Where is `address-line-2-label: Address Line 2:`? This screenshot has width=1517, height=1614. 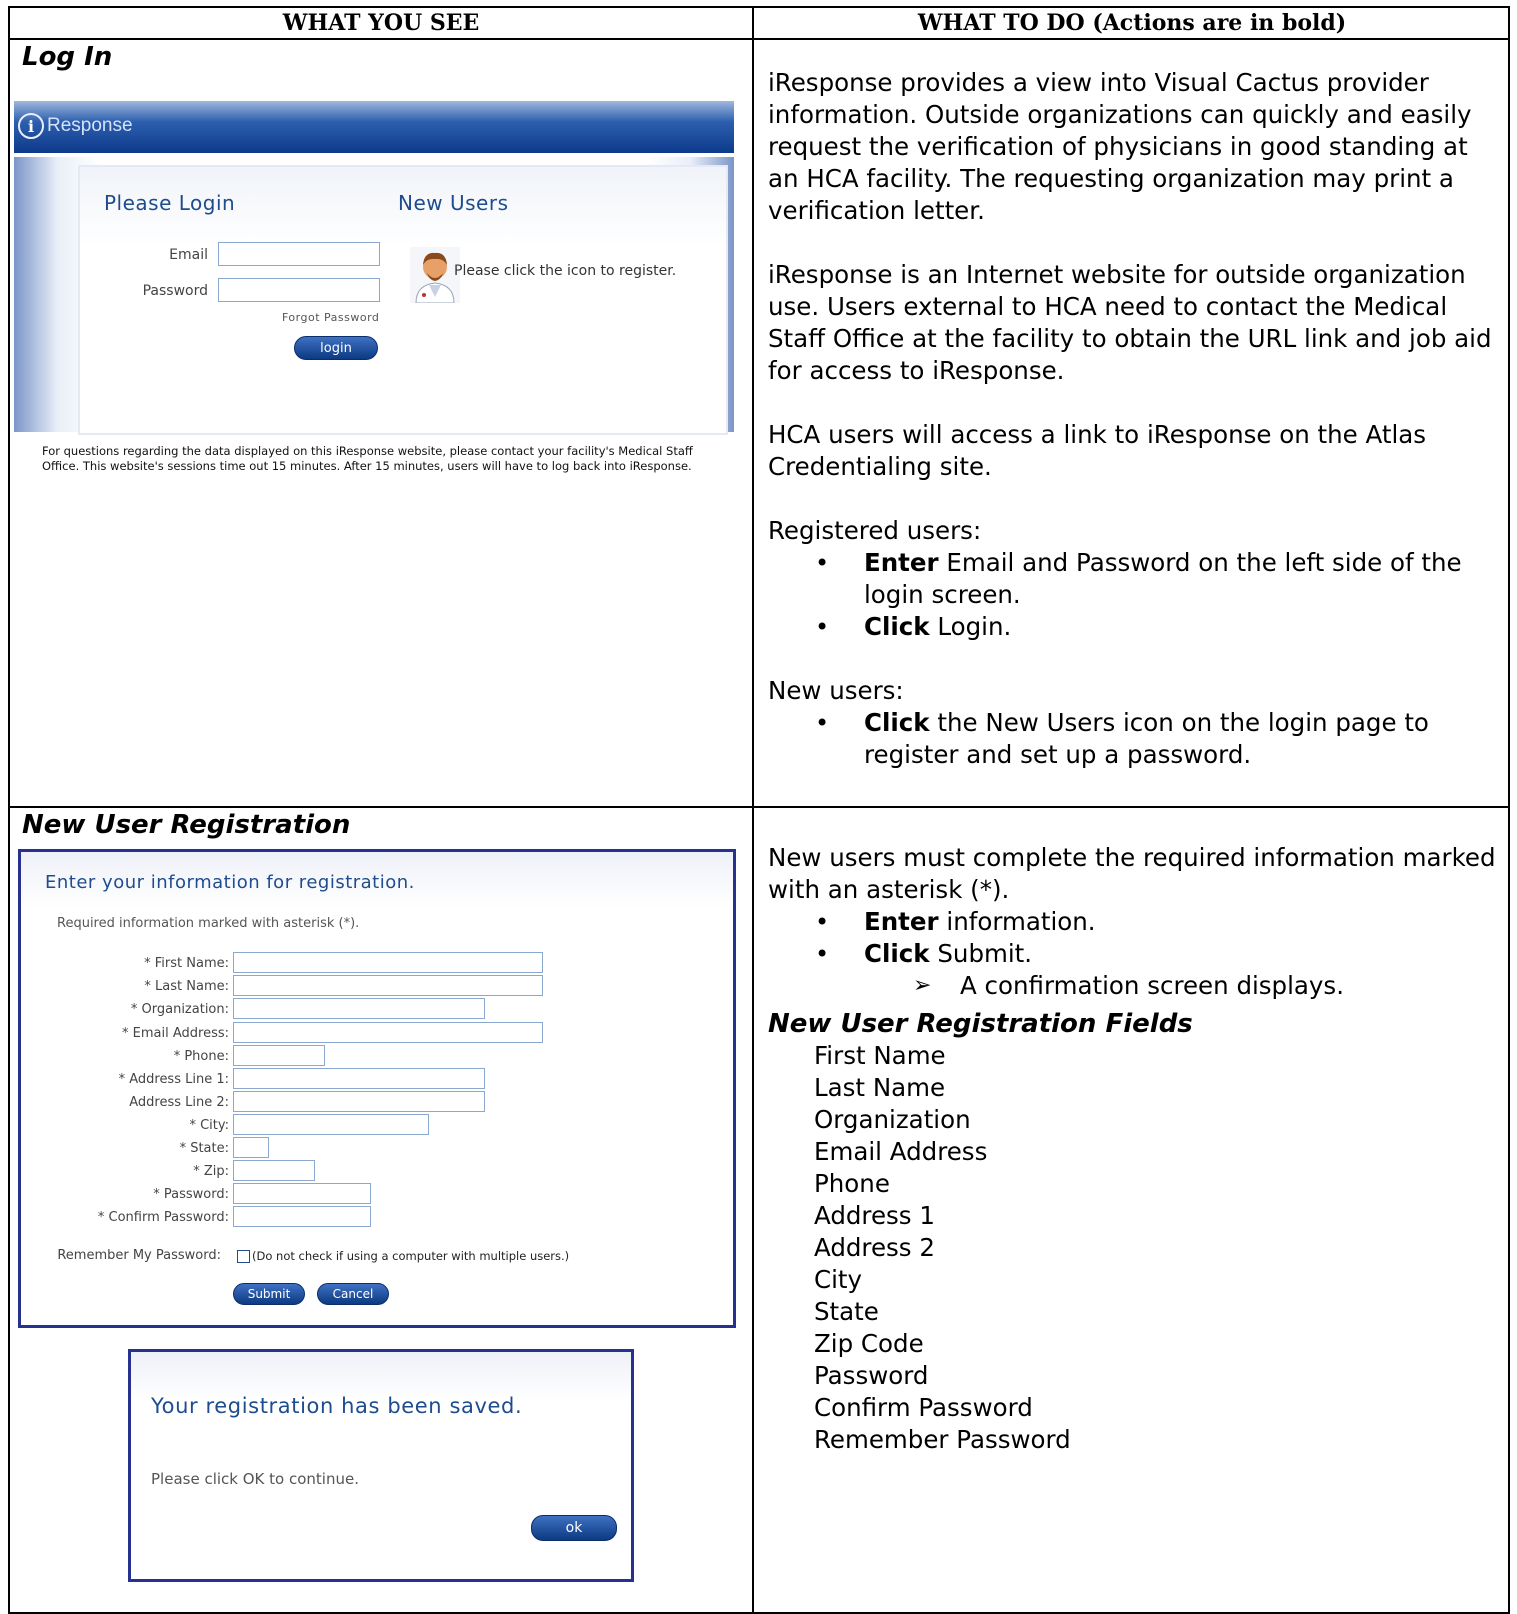 address-line-2-label: Address Line 2: is located at coordinates (179, 1102).